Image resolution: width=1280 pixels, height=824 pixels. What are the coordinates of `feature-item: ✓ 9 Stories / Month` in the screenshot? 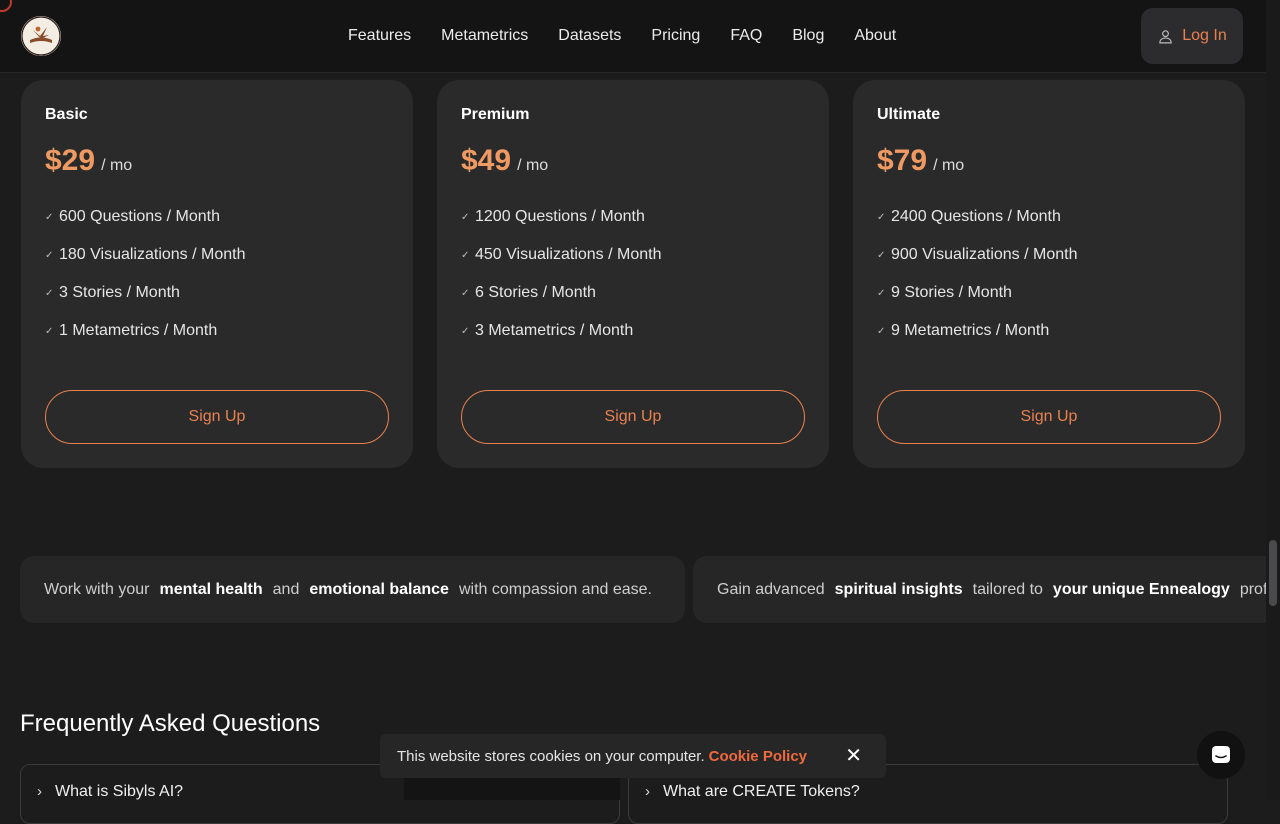 It's located at (944, 292).